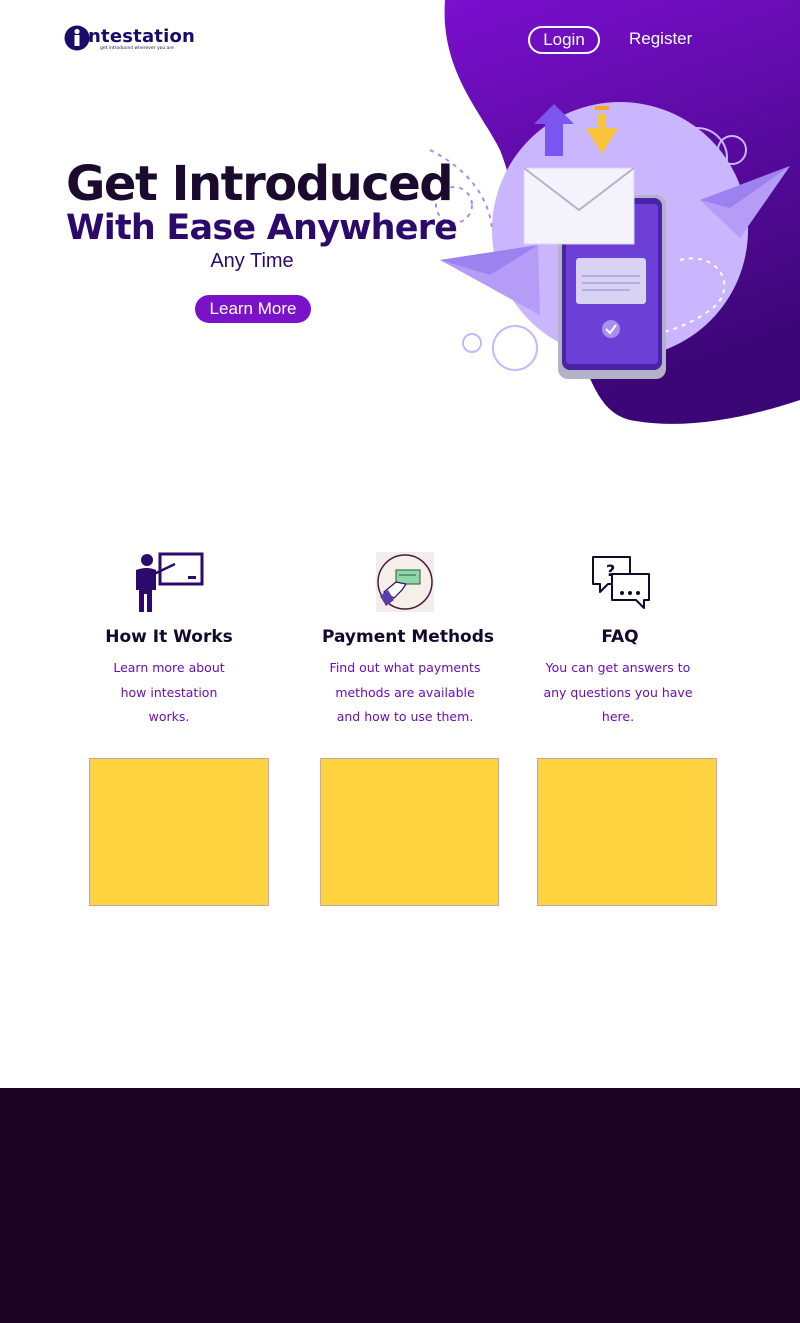 This screenshot has width=800, height=1323. I want to click on learn-more-button: Learn More, so click(253, 309).